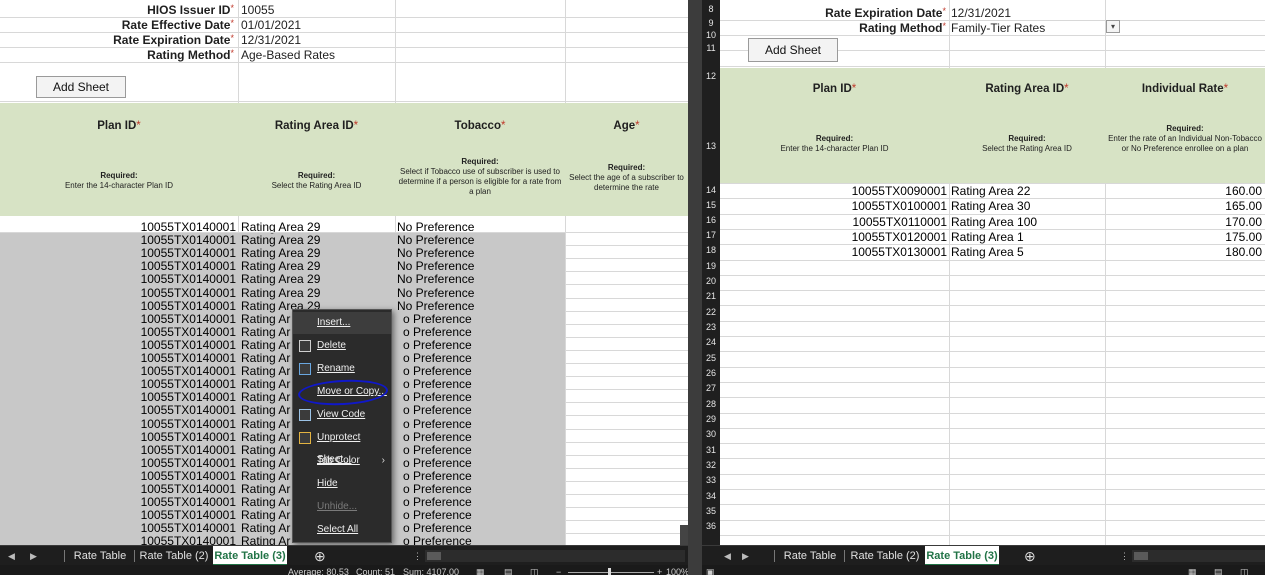 Image resolution: width=1265 pixels, height=575 pixels. What do you see at coordinates (659, 570) in the screenshot?
I see `zoom-in-icon: +` at bounding box center [659, 570].